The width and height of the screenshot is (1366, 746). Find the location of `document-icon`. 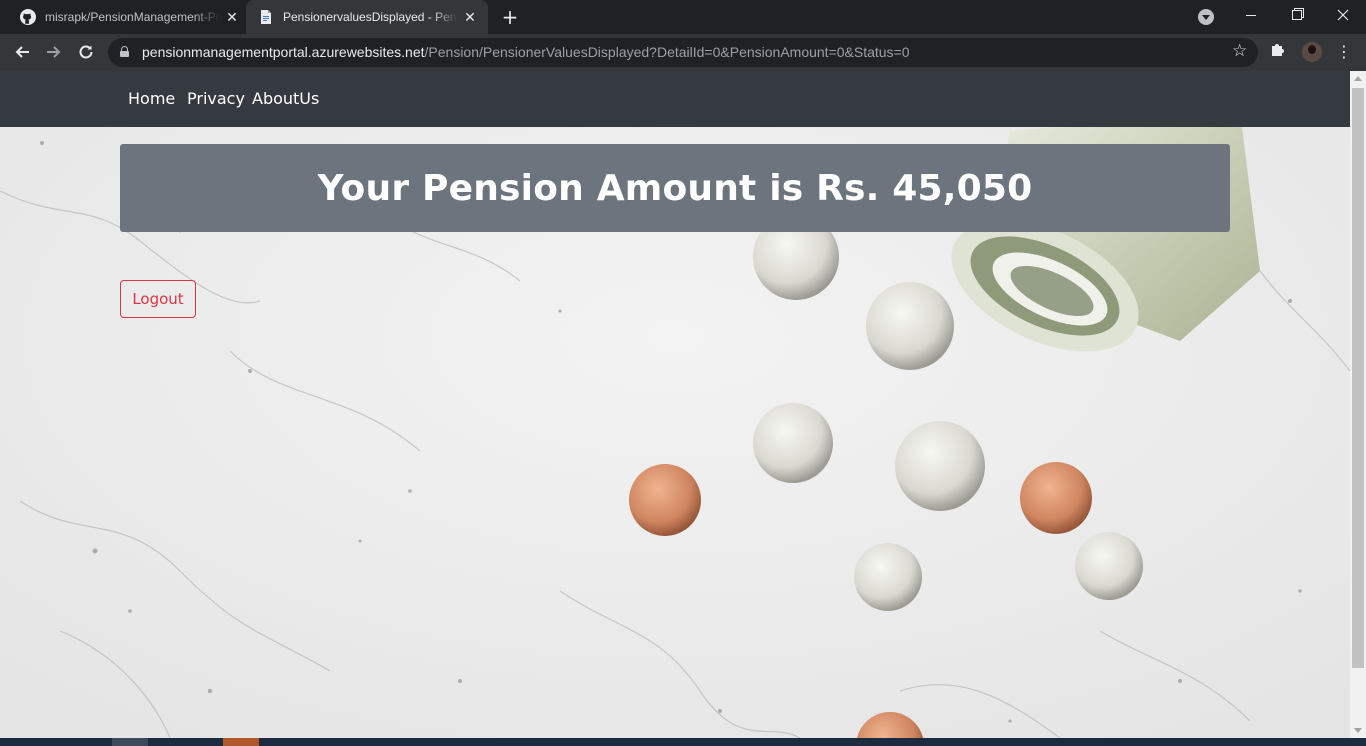

document-icon is located at coordinates (266, 17).